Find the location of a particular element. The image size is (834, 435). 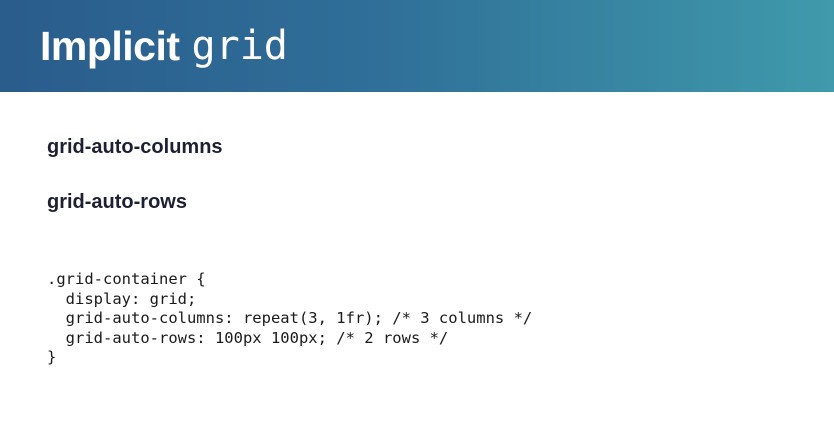

property-list: grid-auto-columns grid-auto-rows is located at coordinates (135, 188).